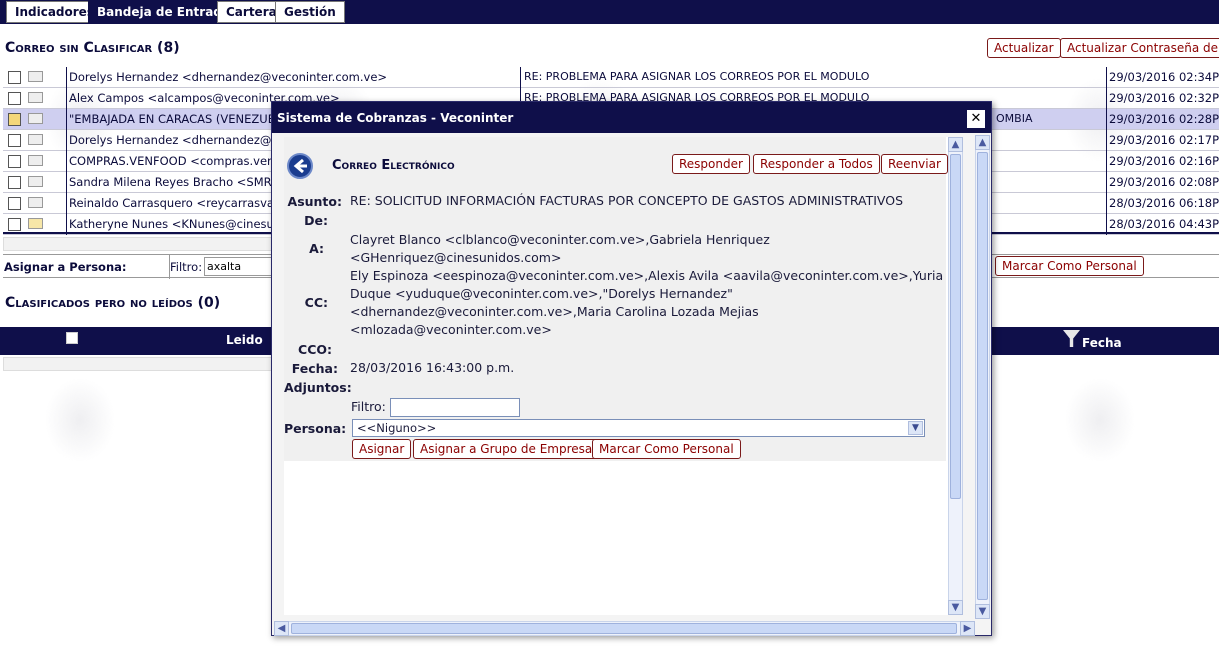  I want to click on column-read: Leido, so click(244, 340).